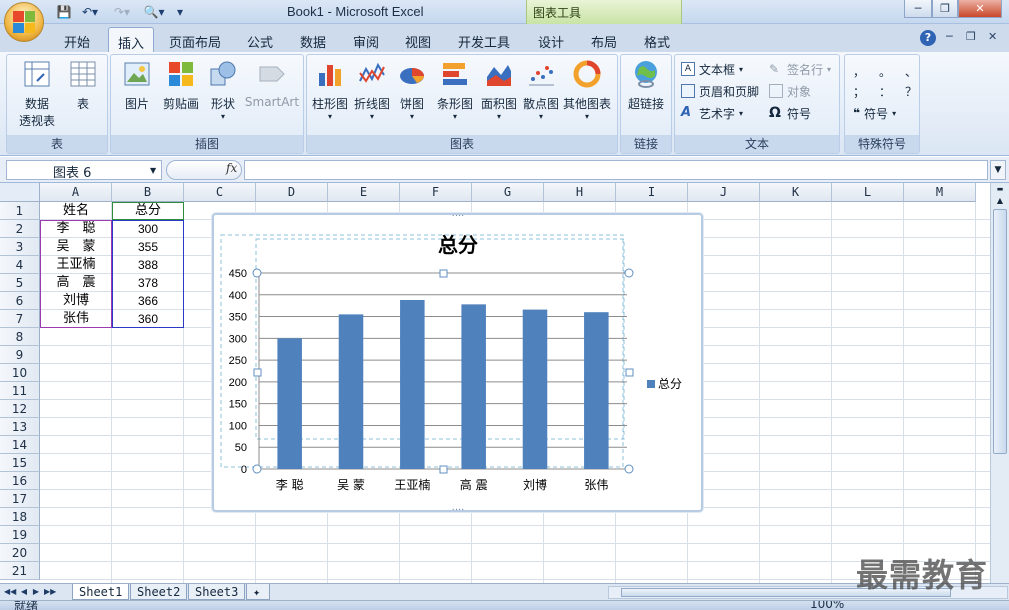 This screenshot has width=1009, height=610. I want to click on row-header: 6, so click(20, 301).